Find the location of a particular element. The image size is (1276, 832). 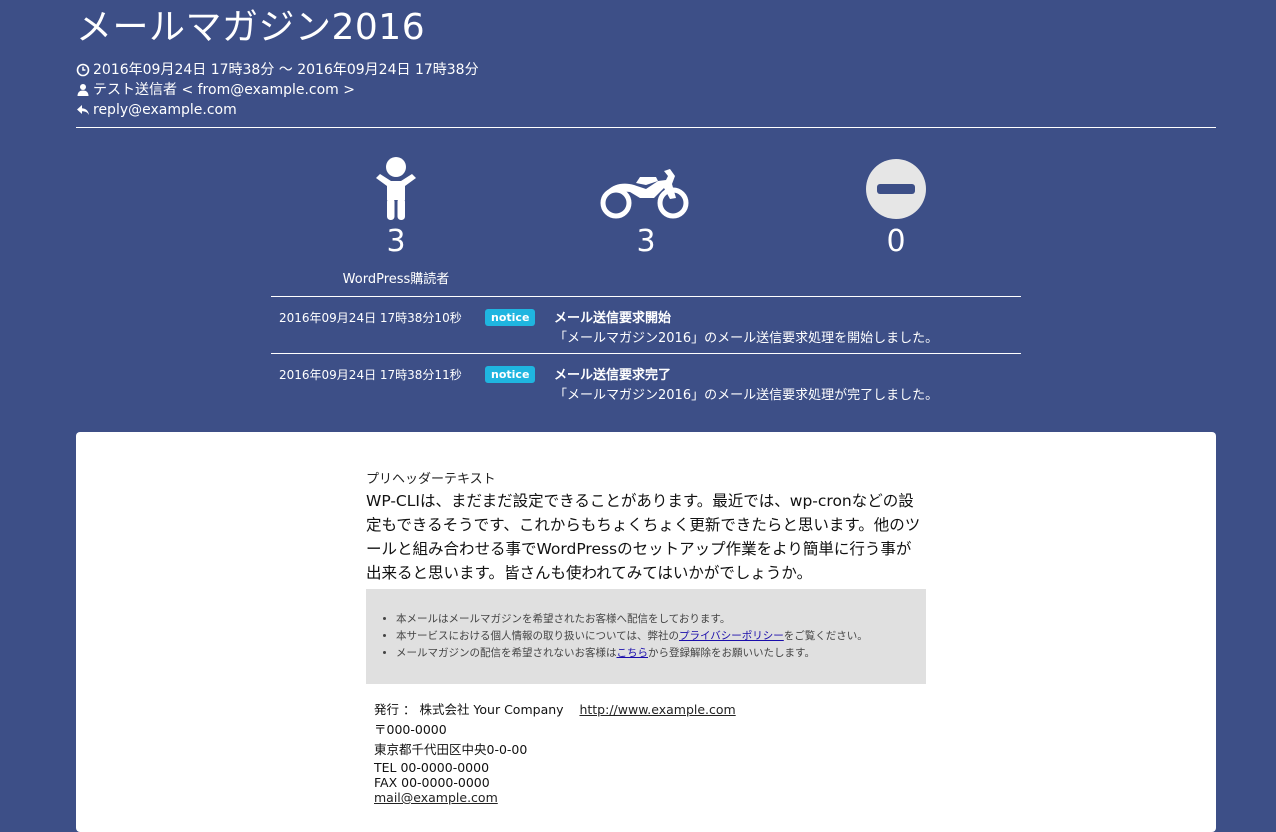

note-item: 本メールはメールマガジンを希望されたお客様へ配信をしております。 is located at coordinates (652, 619).